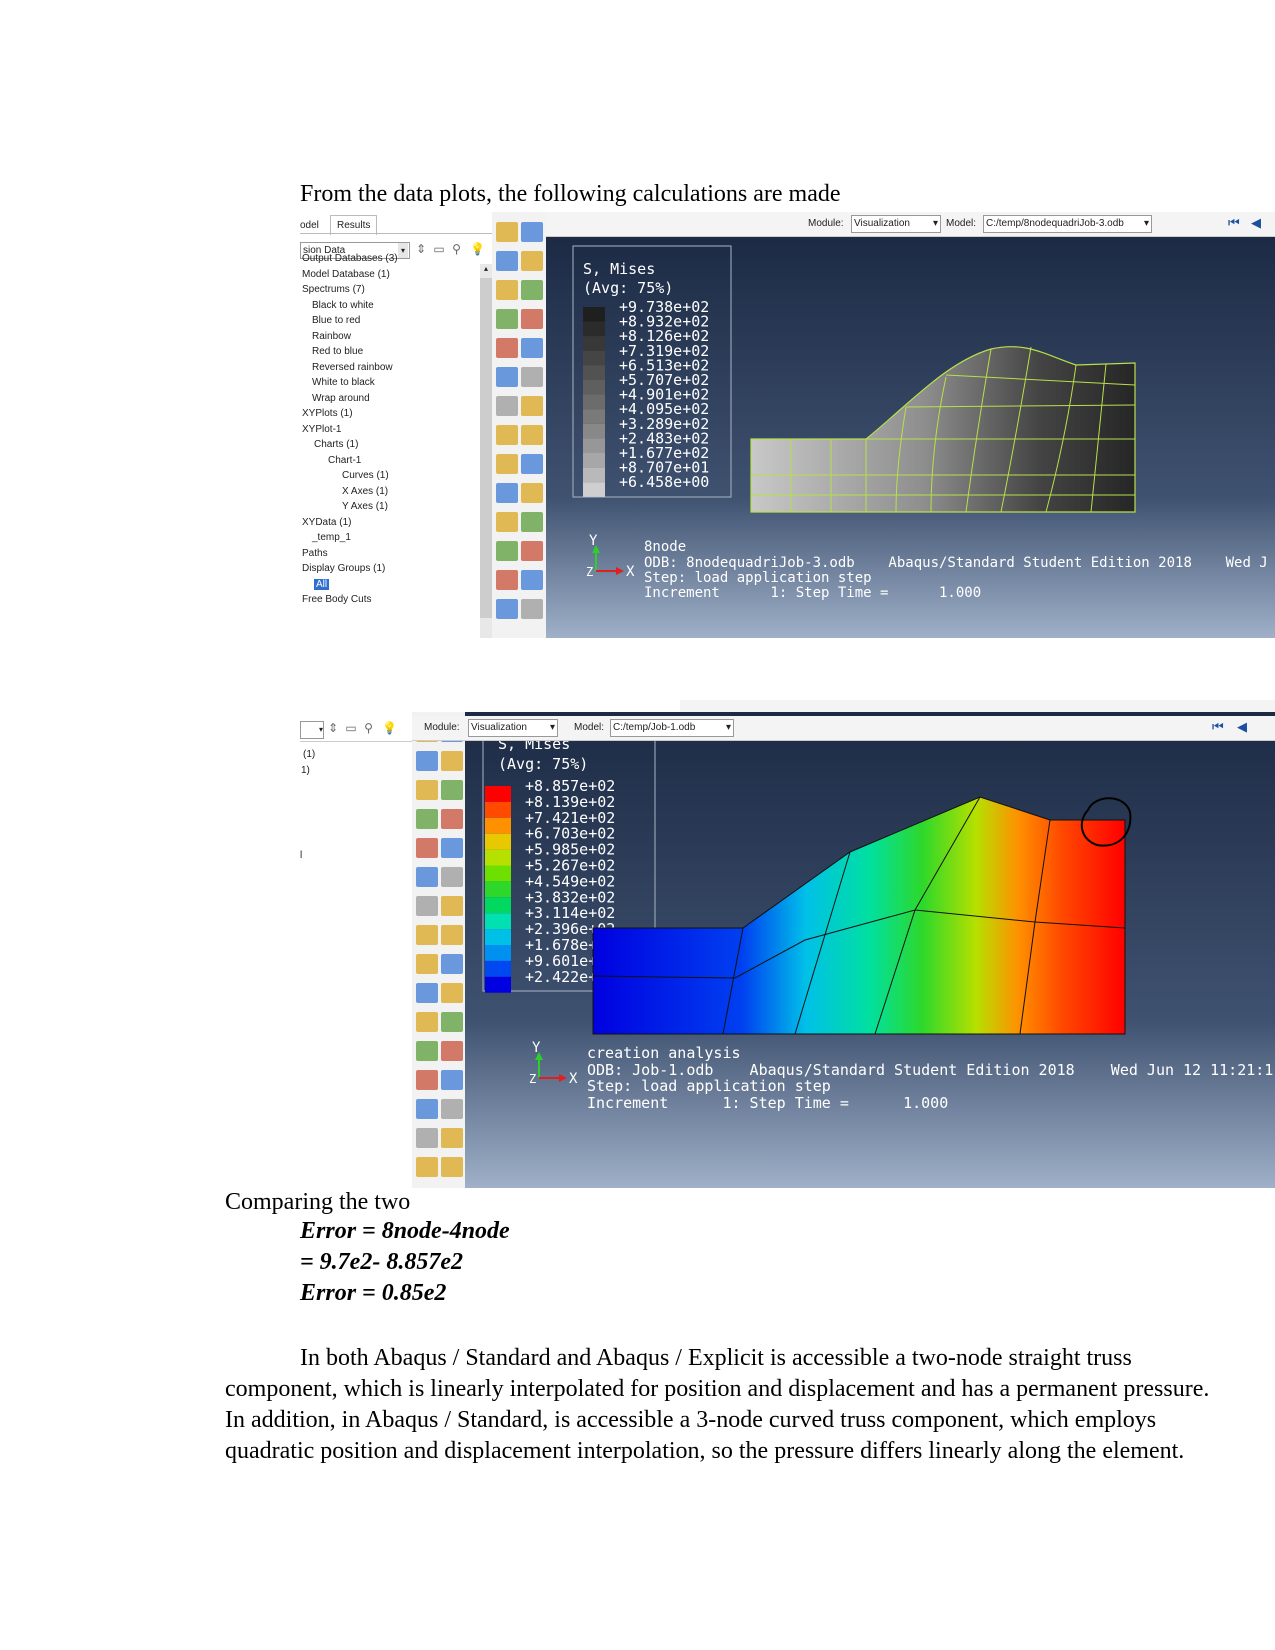 The height and width of the screenshot is (1650, 1275). Describe the element at coordinates (486, 448) in the screenshot. I see `scroll-thumb` at that location.